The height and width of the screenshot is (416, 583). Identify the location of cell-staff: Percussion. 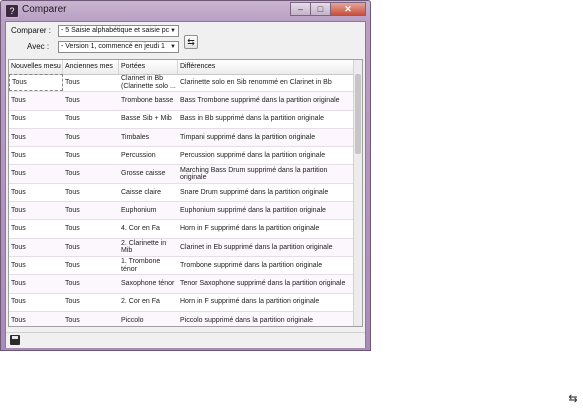
(148, 155).